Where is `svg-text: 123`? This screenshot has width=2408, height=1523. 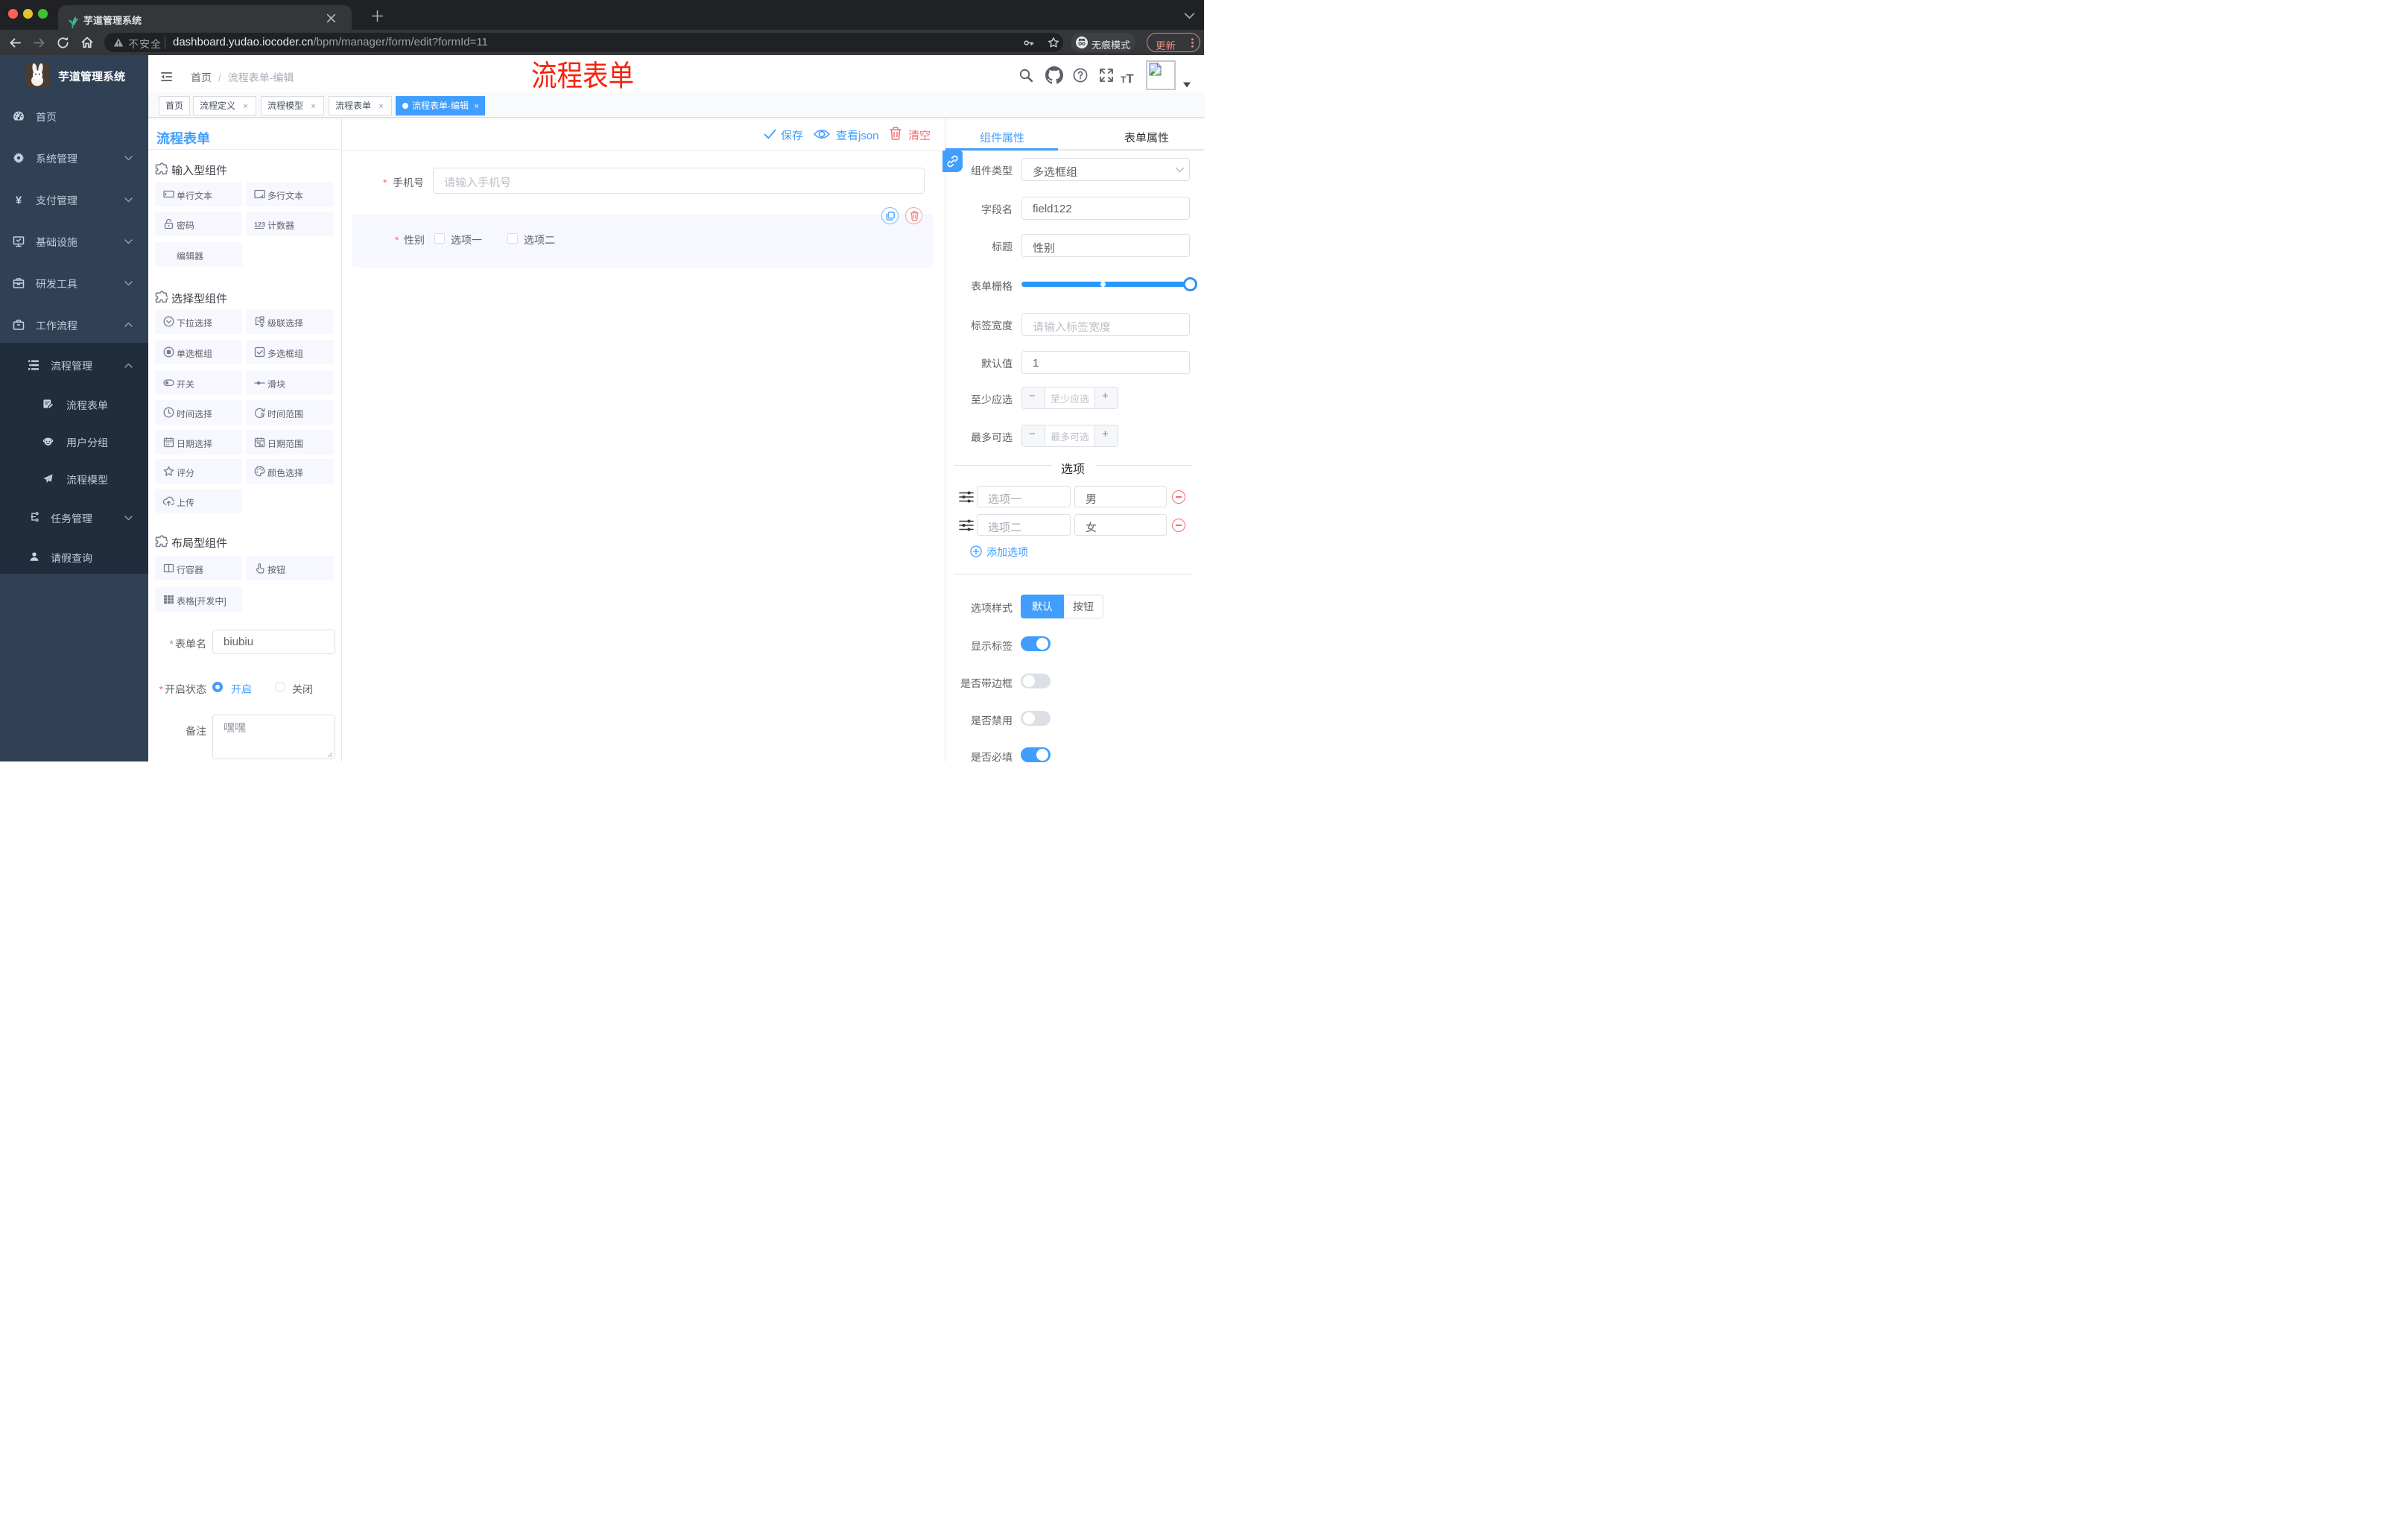
svg-text: 123 is located at coordinates (259, 225).